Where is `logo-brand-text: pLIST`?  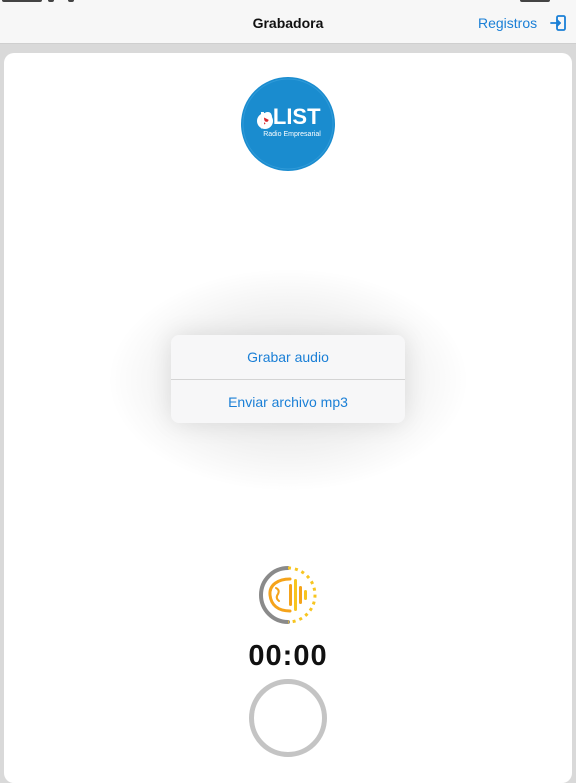
logo-brand-text: pLIST is located at coordinates (290, 116).